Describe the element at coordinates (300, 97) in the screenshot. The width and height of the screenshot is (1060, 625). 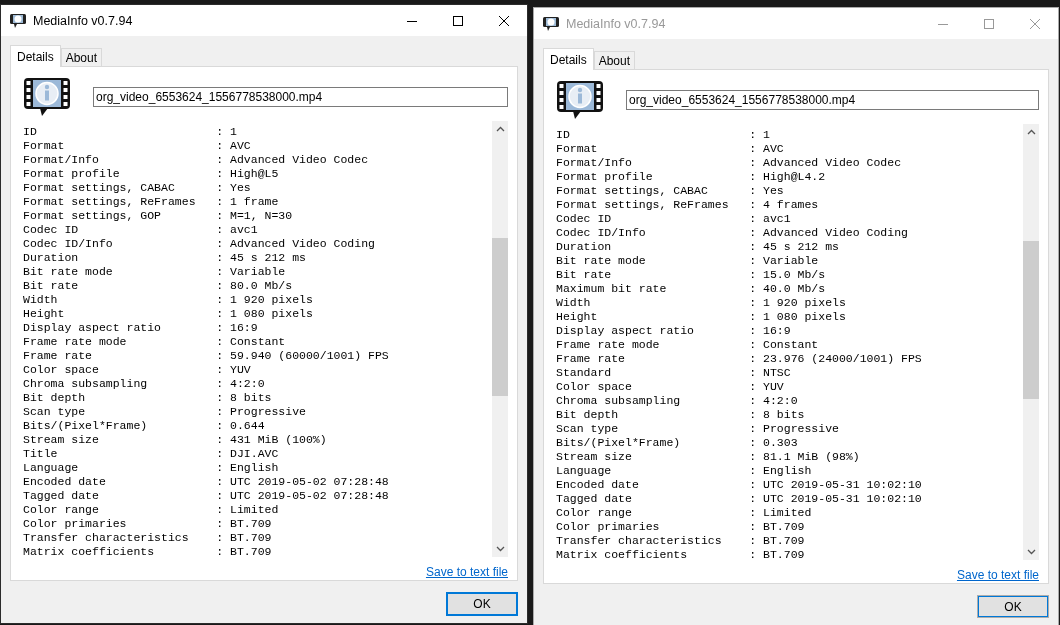
I see `file-name-field: org_video_6553624_1556778538000.mp4` at that location.